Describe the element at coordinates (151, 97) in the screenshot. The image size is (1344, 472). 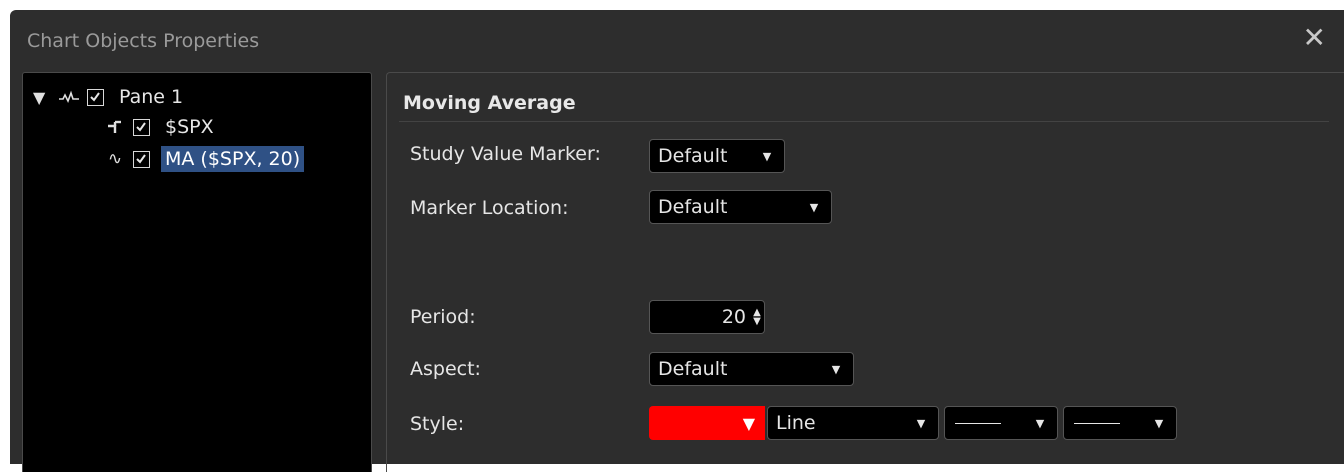
I see `tree-item-label: Pane 1` at that location.